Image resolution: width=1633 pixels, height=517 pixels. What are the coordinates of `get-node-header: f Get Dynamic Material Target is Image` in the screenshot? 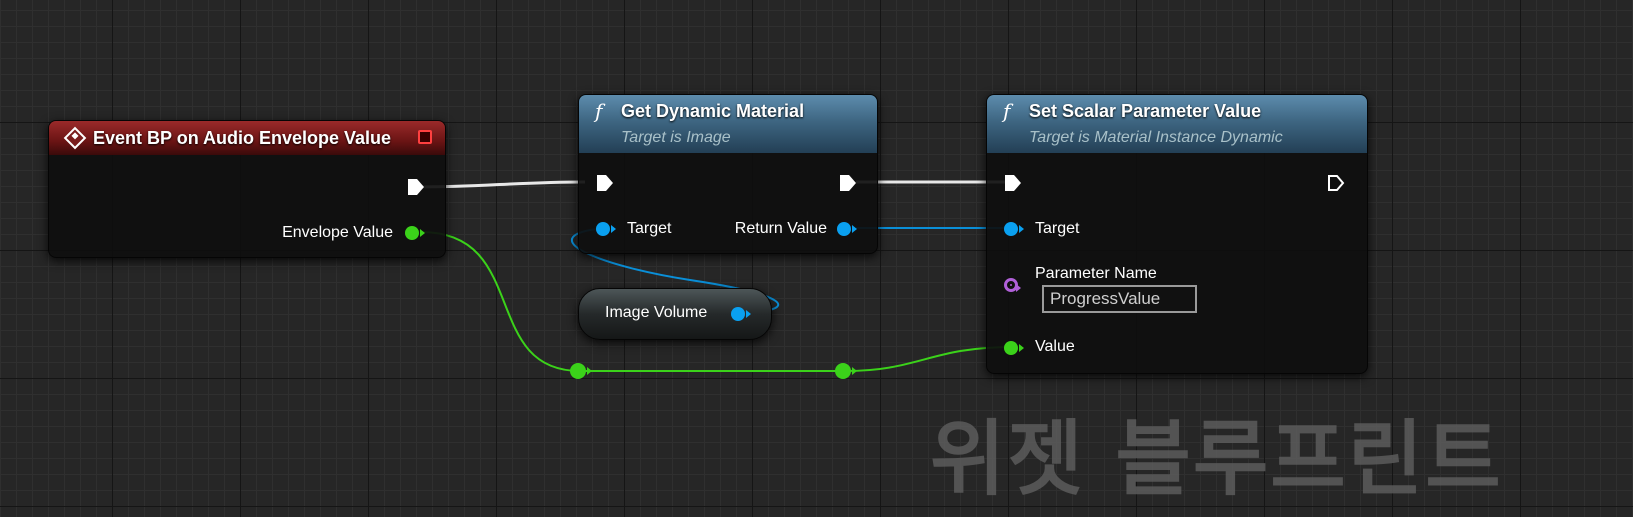 It's located at (728, 124).